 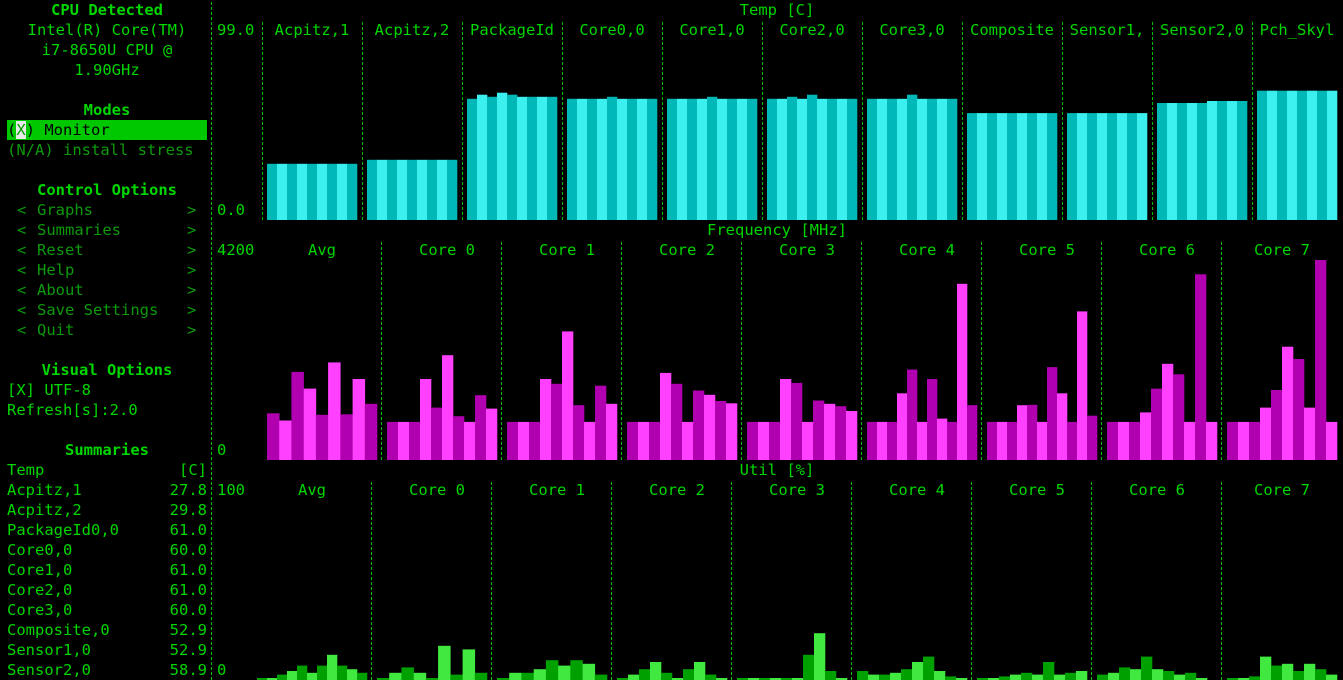 I want to click on menu-item-save-settings: < Save Settings >, so click(x=107, y=310).